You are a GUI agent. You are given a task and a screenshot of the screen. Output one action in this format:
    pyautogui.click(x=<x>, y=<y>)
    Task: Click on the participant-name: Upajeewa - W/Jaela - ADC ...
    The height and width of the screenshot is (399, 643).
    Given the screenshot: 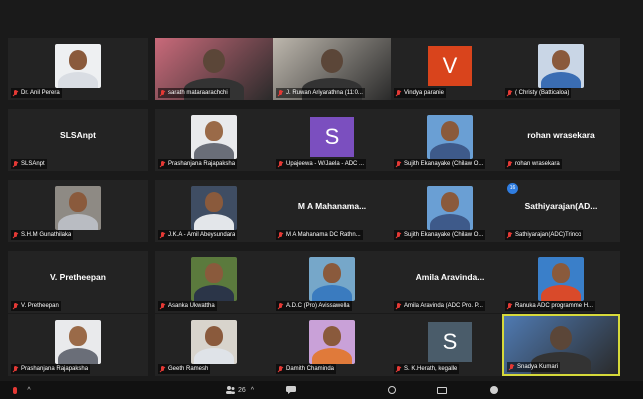 What is the action you would take?
    pyautogui.click(x=325, y=164)
    